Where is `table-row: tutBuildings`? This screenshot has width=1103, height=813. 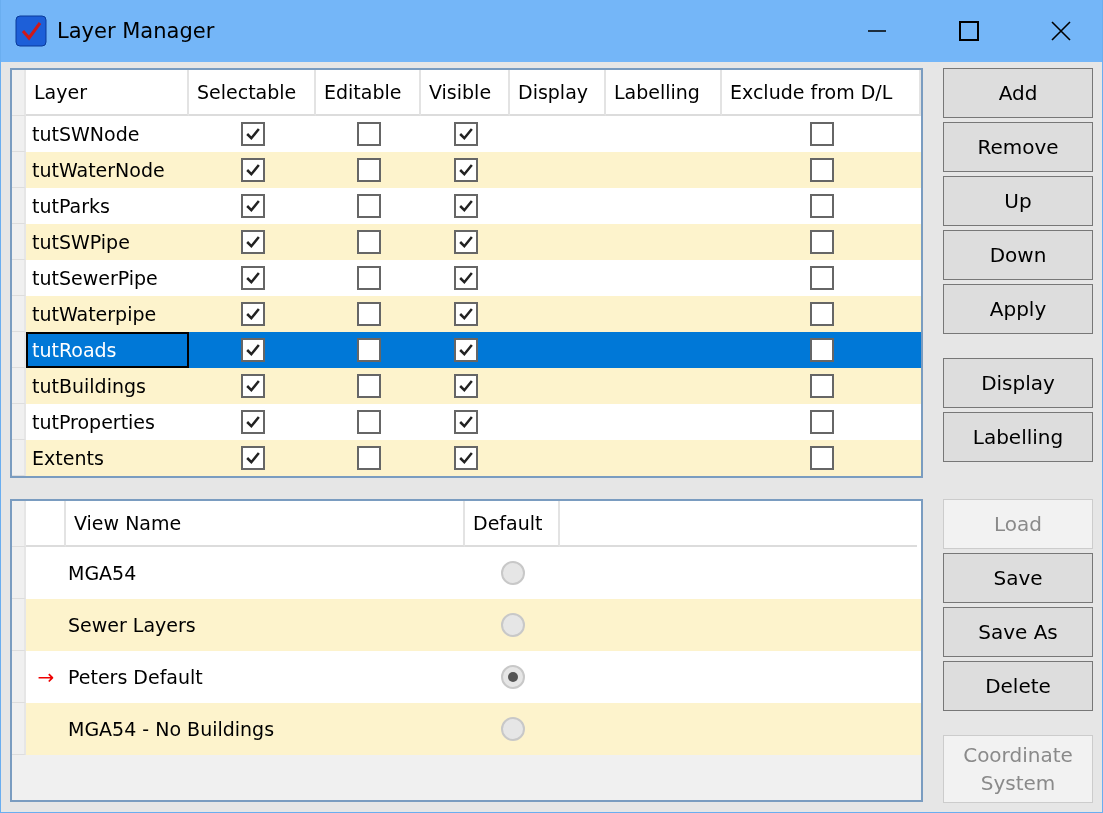
table-row: tutBuildings is located at coordinates (466, 386).